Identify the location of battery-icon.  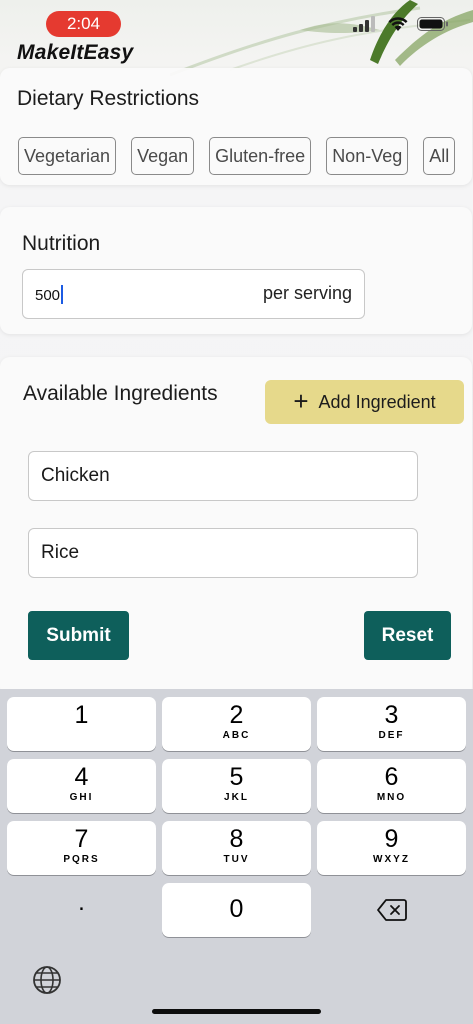
(432, 24).